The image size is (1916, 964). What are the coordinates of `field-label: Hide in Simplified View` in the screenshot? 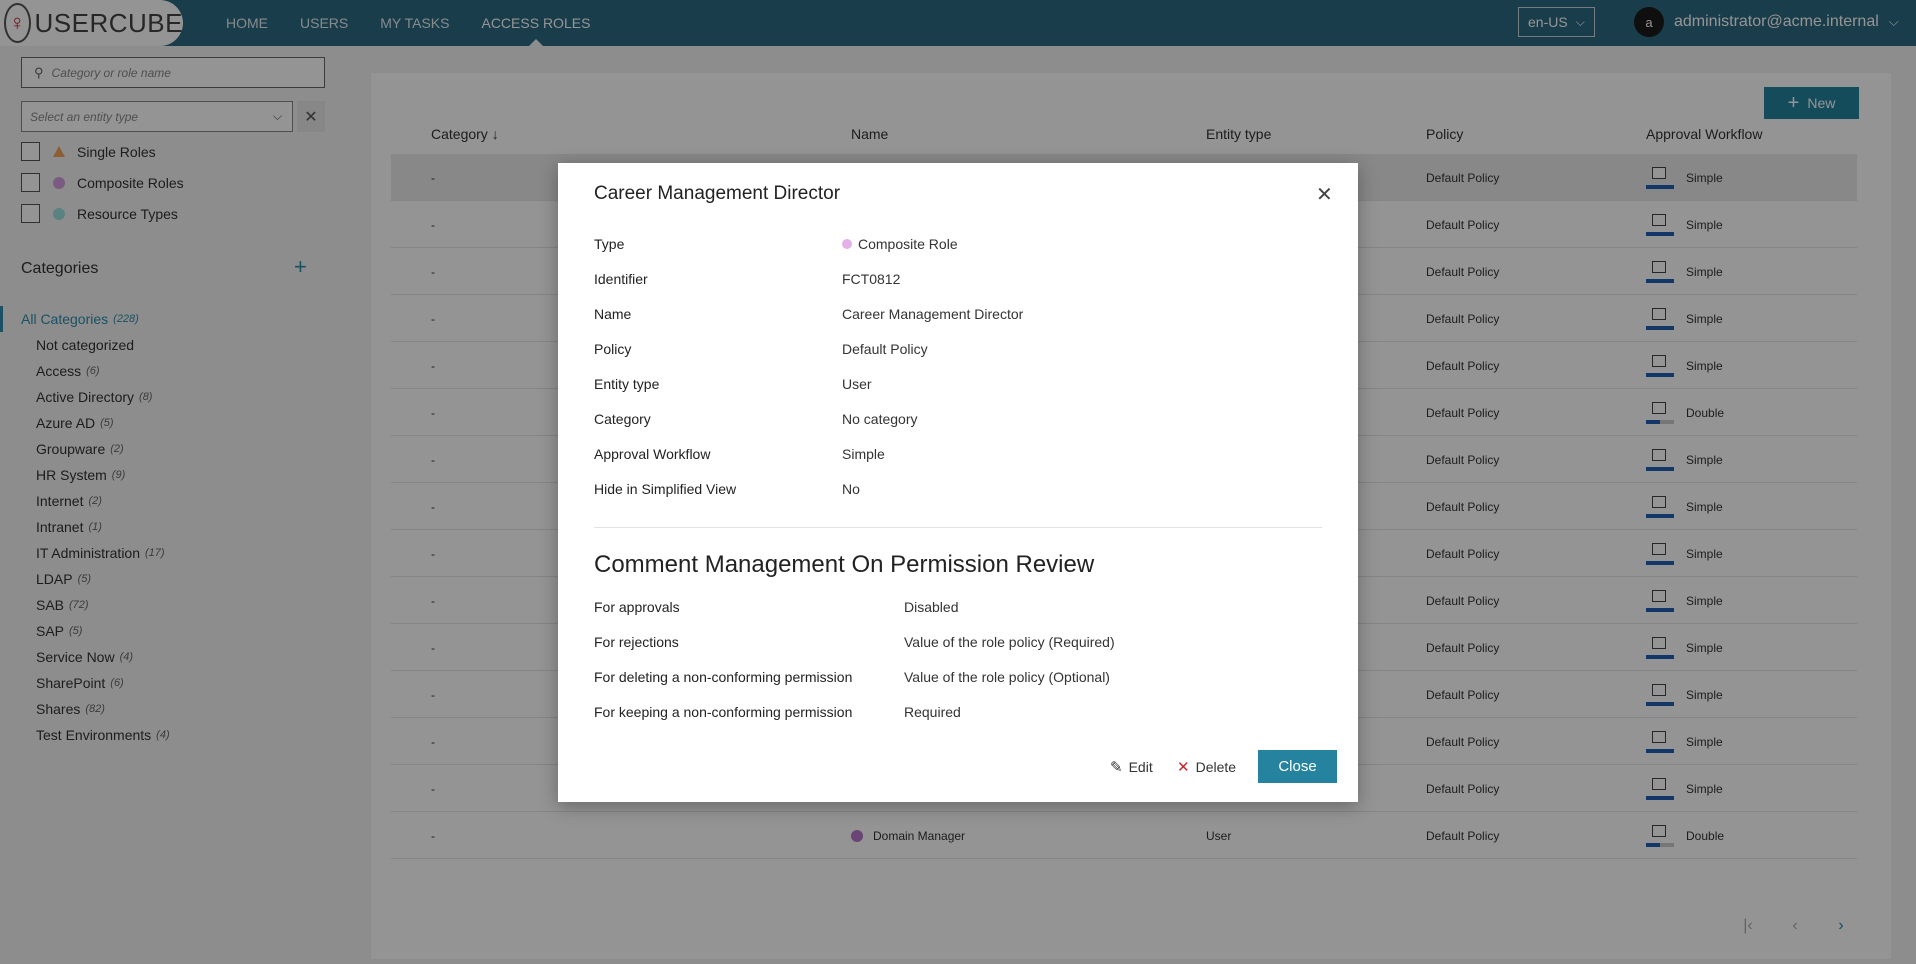 It's located at (665, 489).